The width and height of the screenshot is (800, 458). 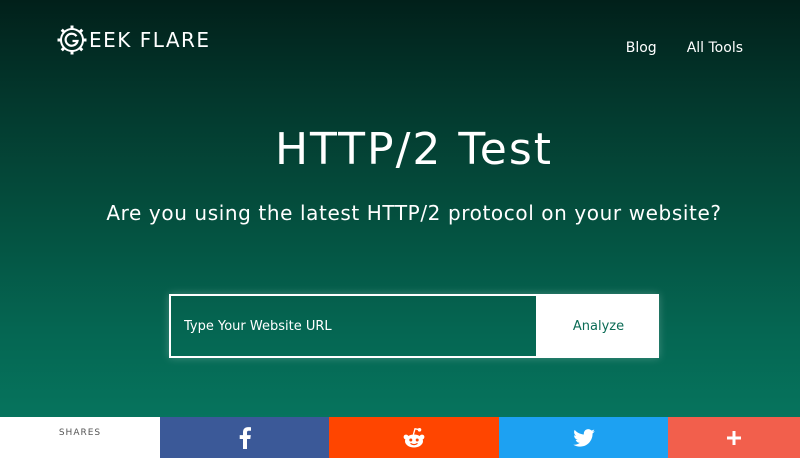 I want to click on facebook-icon, so click(x=245, y=437).